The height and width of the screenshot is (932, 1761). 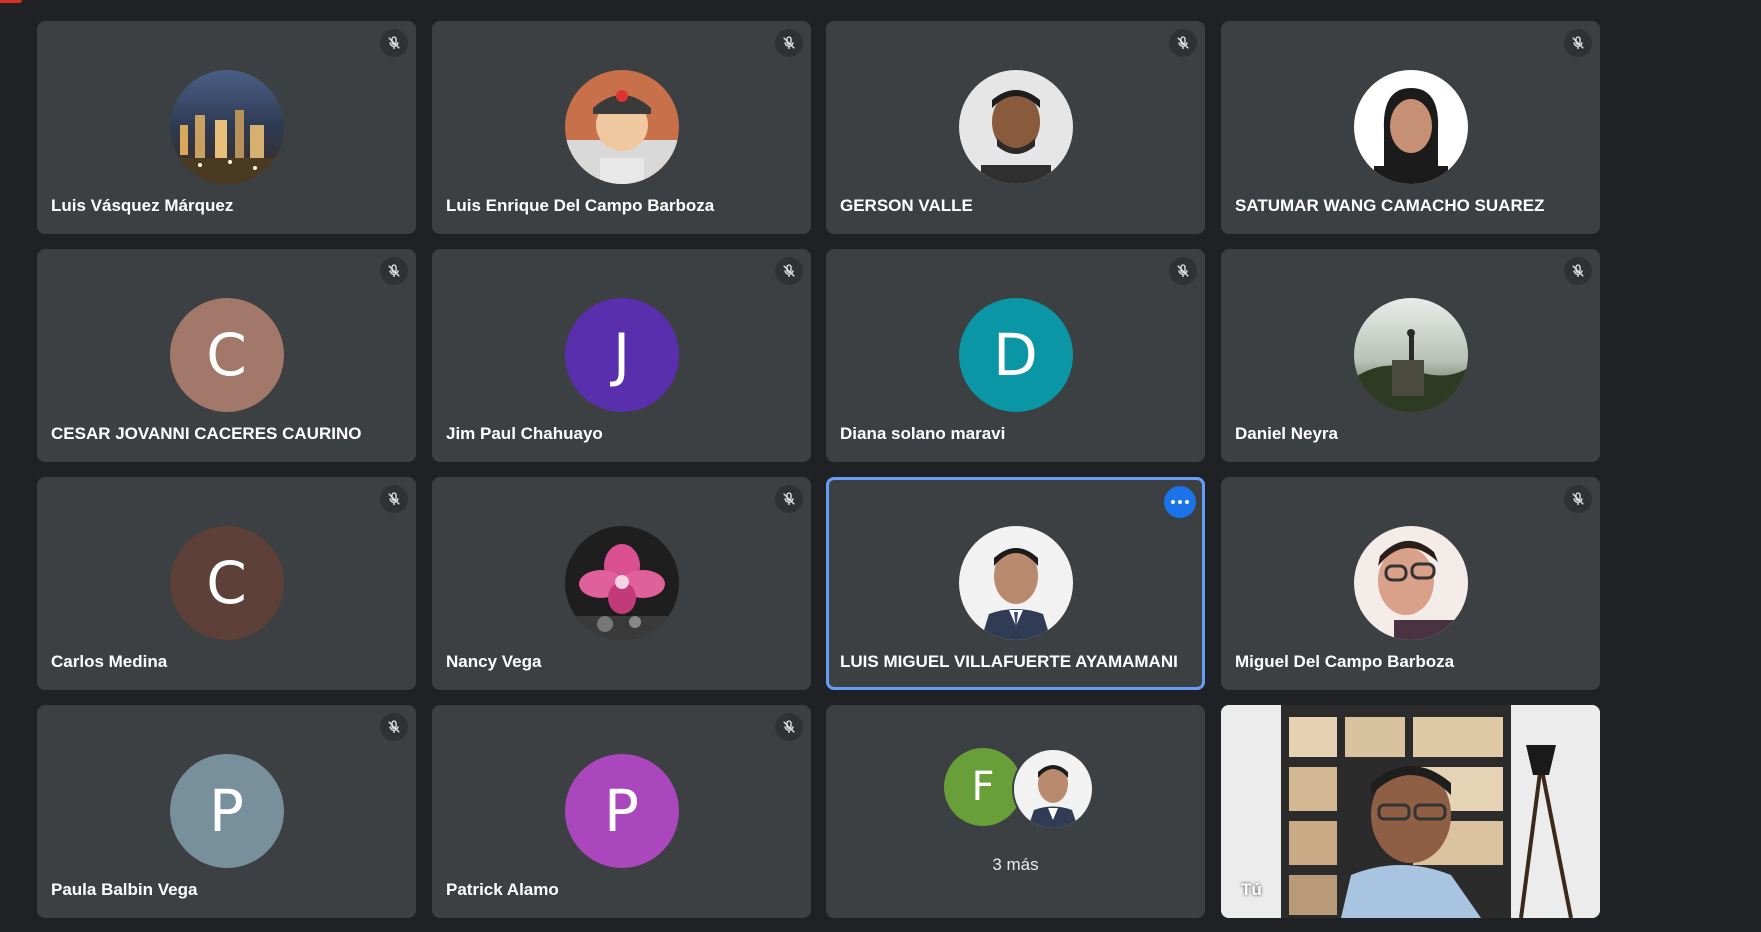 I want to click on participant-tile: P Paula Balbin Vega, so click(x=226, y=811).